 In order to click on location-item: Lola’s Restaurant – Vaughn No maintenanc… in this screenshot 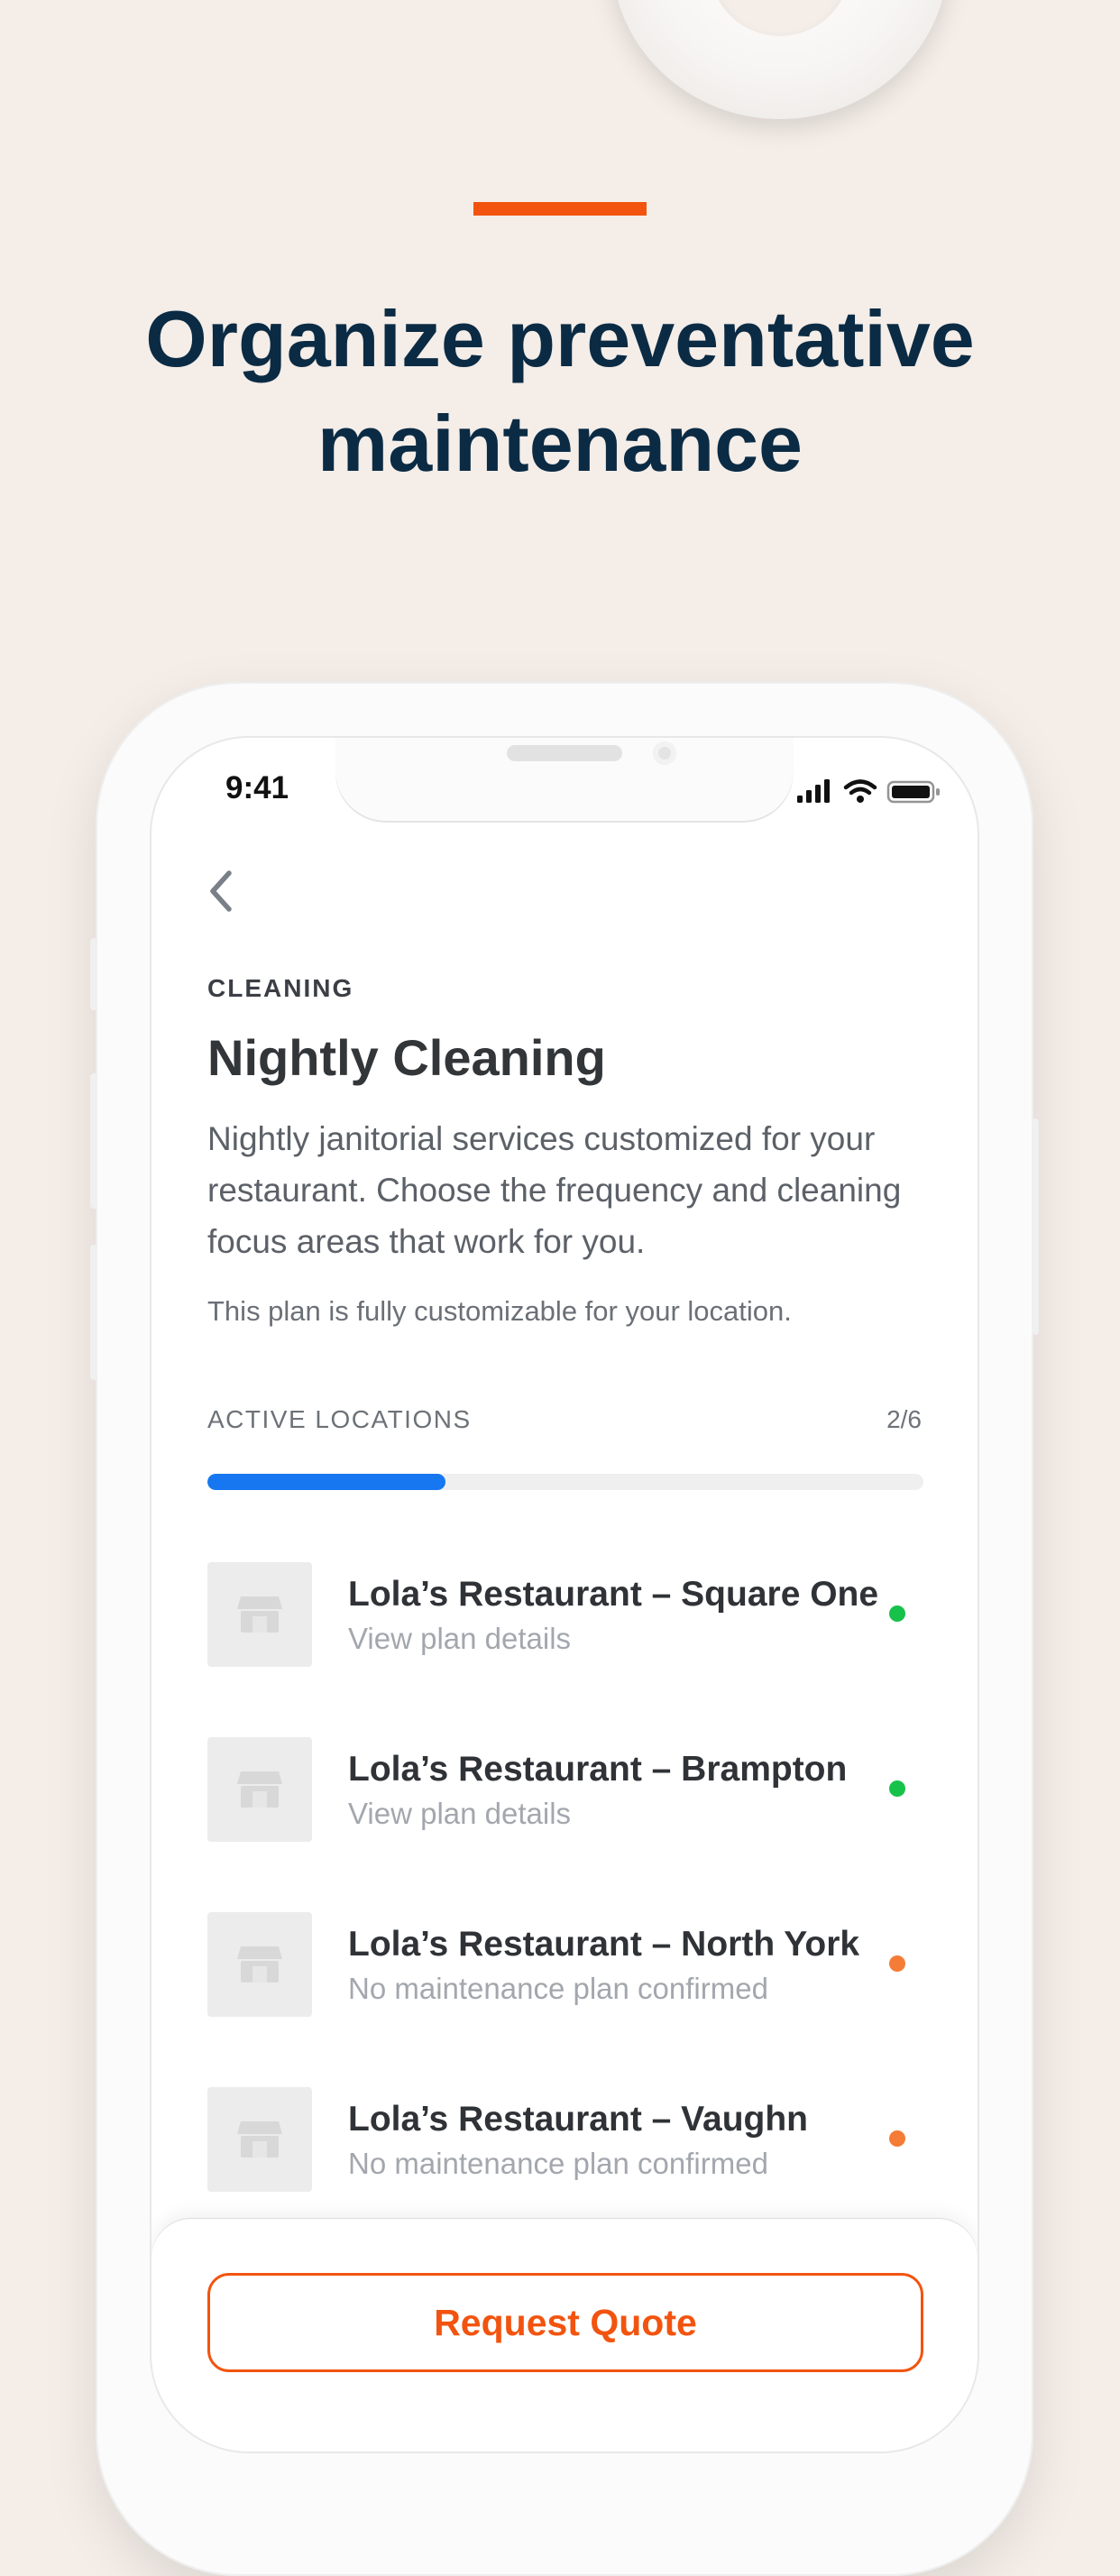, I will do `click(565, 2139)`.